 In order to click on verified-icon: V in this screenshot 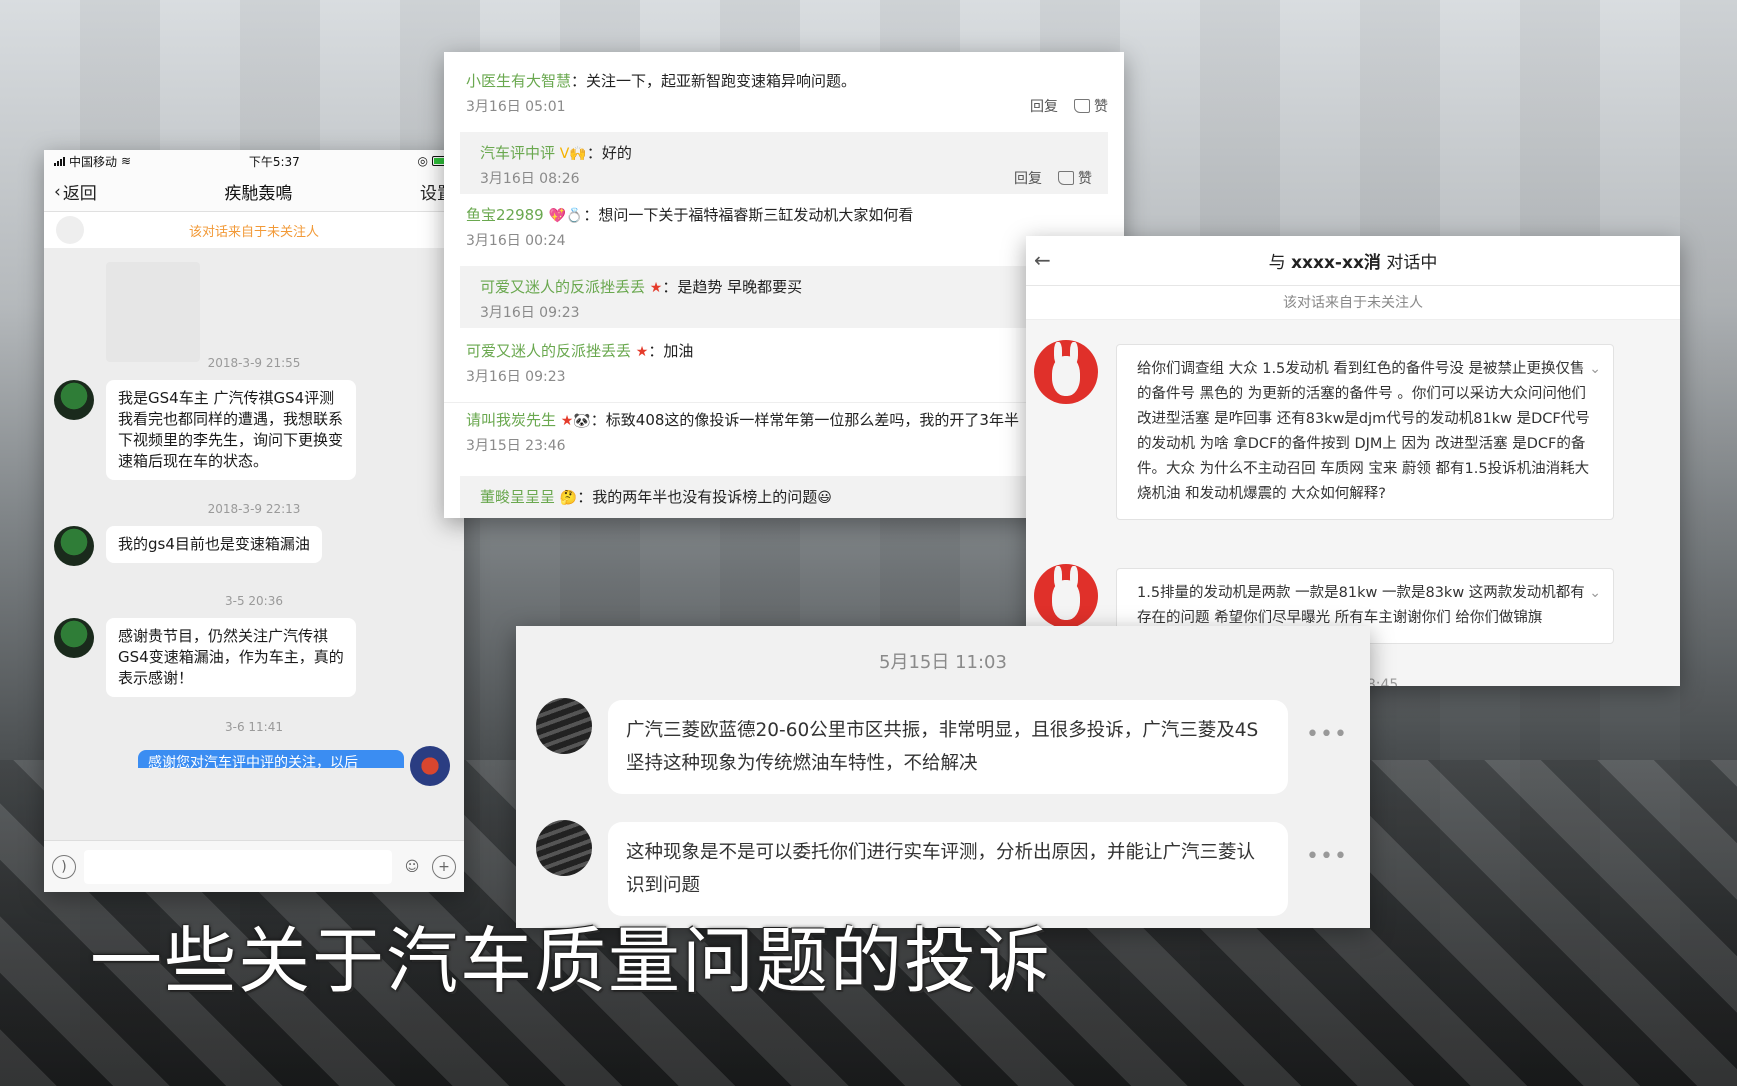, I will do `click(564, 154)`.